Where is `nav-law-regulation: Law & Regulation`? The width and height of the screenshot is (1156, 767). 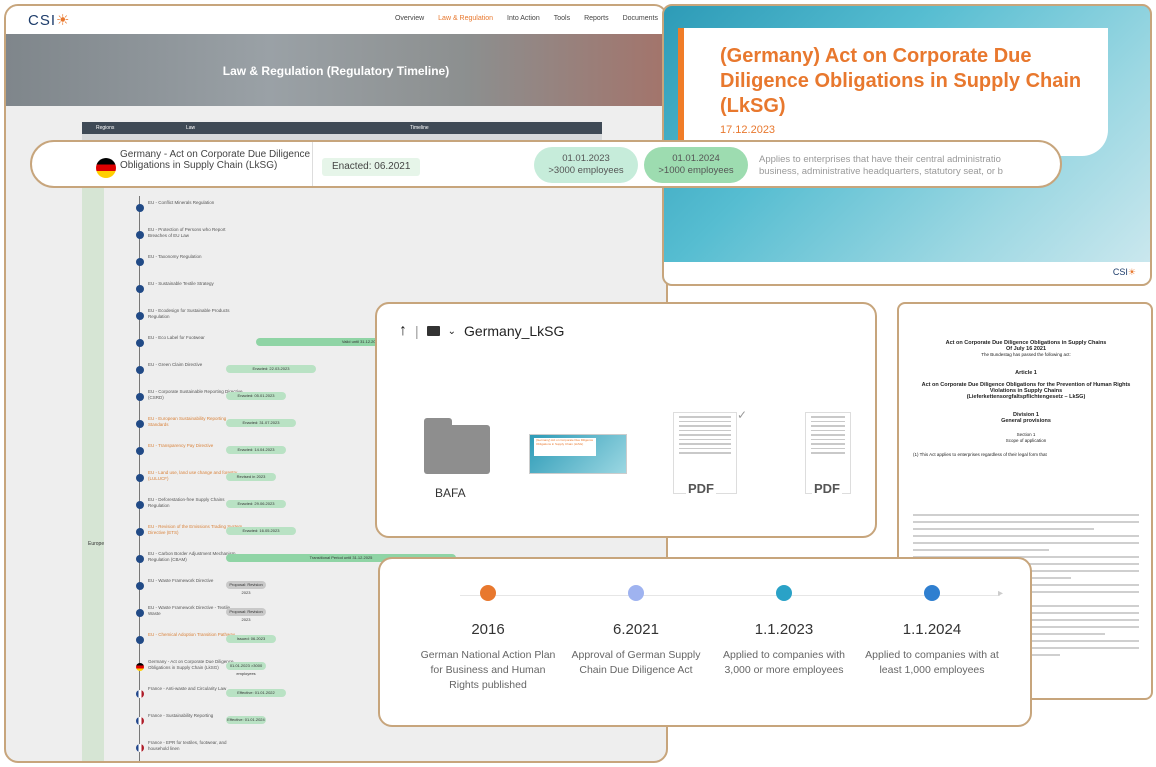 nav-law-regulation: Law & Regulation is located at coordinates (465, 18).